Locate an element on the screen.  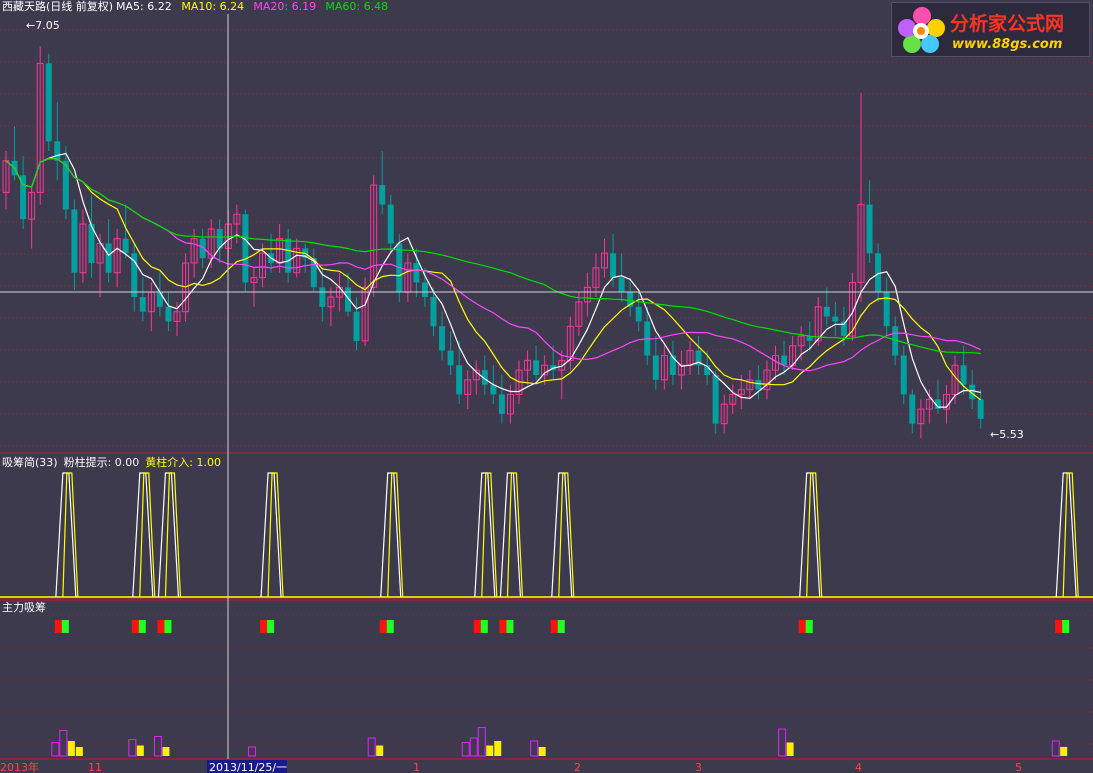
axis-label-feb: 2 is located at coordinates (577, 767).